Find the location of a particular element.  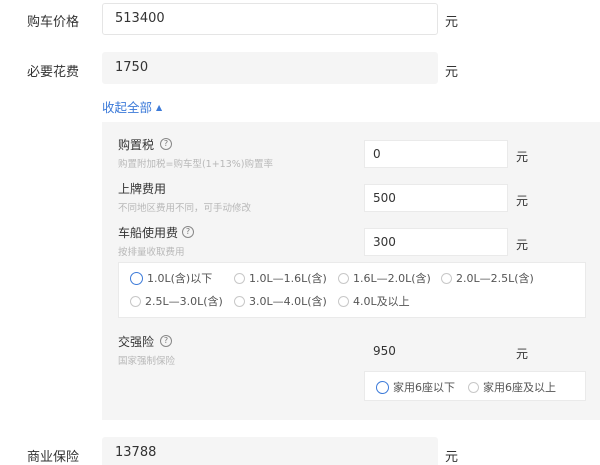

vehicle-tax-unit: 元 is located at coordinates (522, 245).